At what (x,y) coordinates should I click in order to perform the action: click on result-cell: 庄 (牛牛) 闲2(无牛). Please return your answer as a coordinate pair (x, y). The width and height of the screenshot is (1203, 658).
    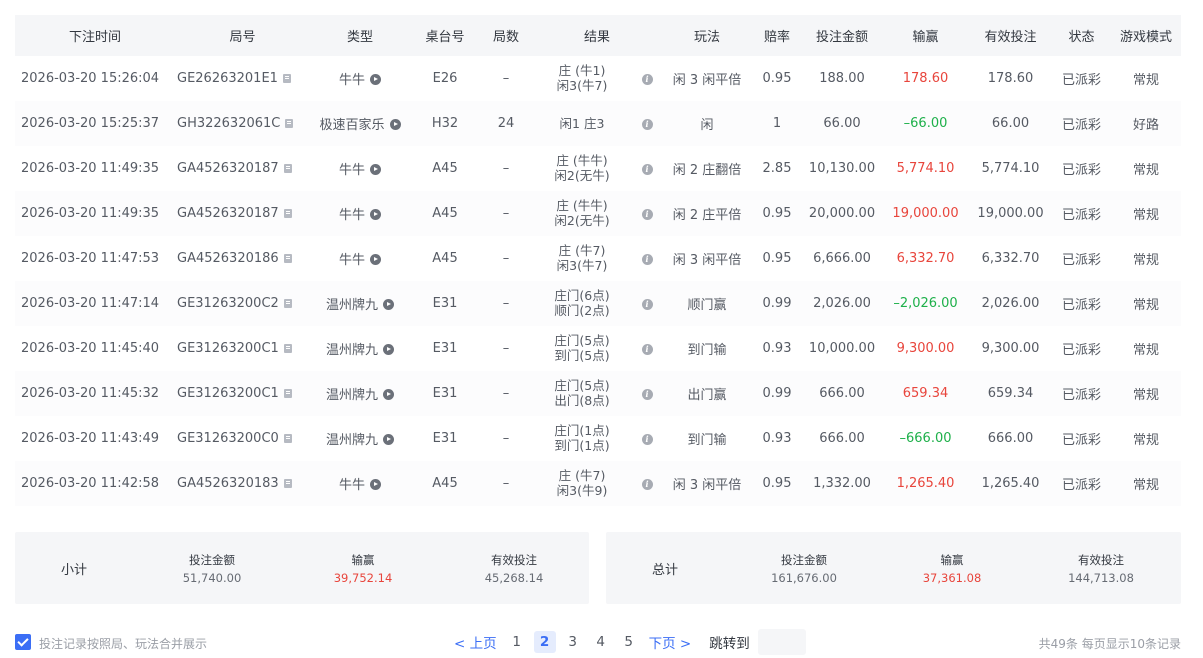
    Looking at the image, I should click on (582, 213).